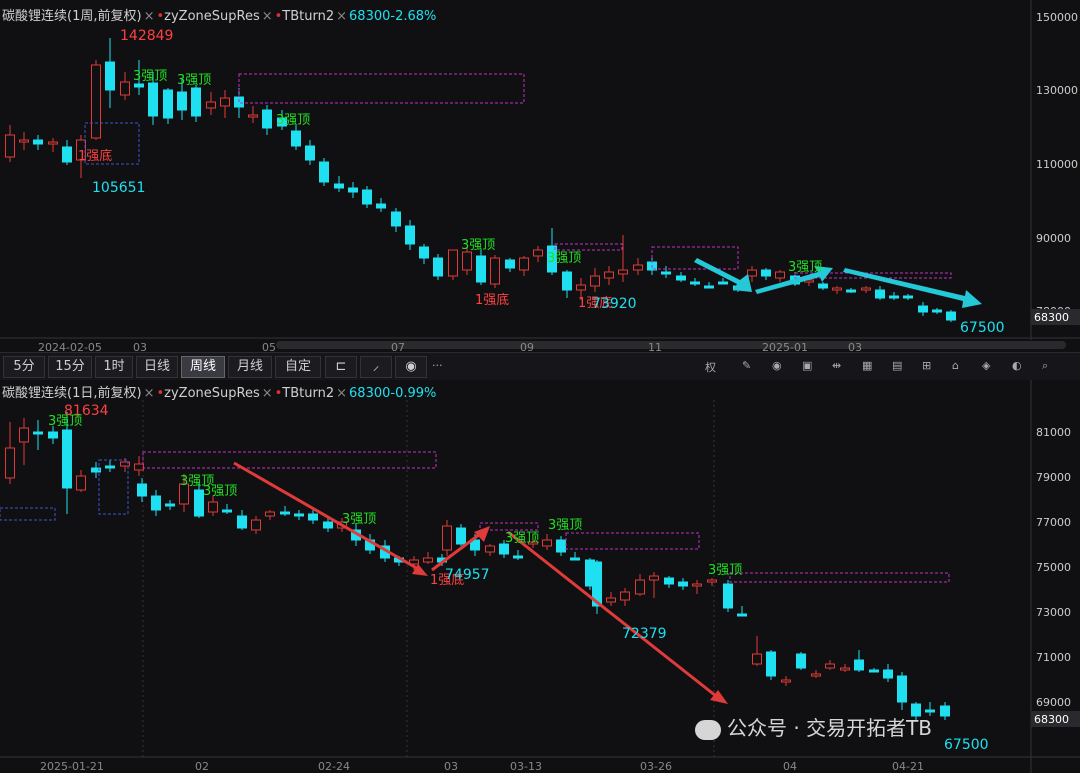  I want to click on period-15min-button: 15分, so click(70, 367).